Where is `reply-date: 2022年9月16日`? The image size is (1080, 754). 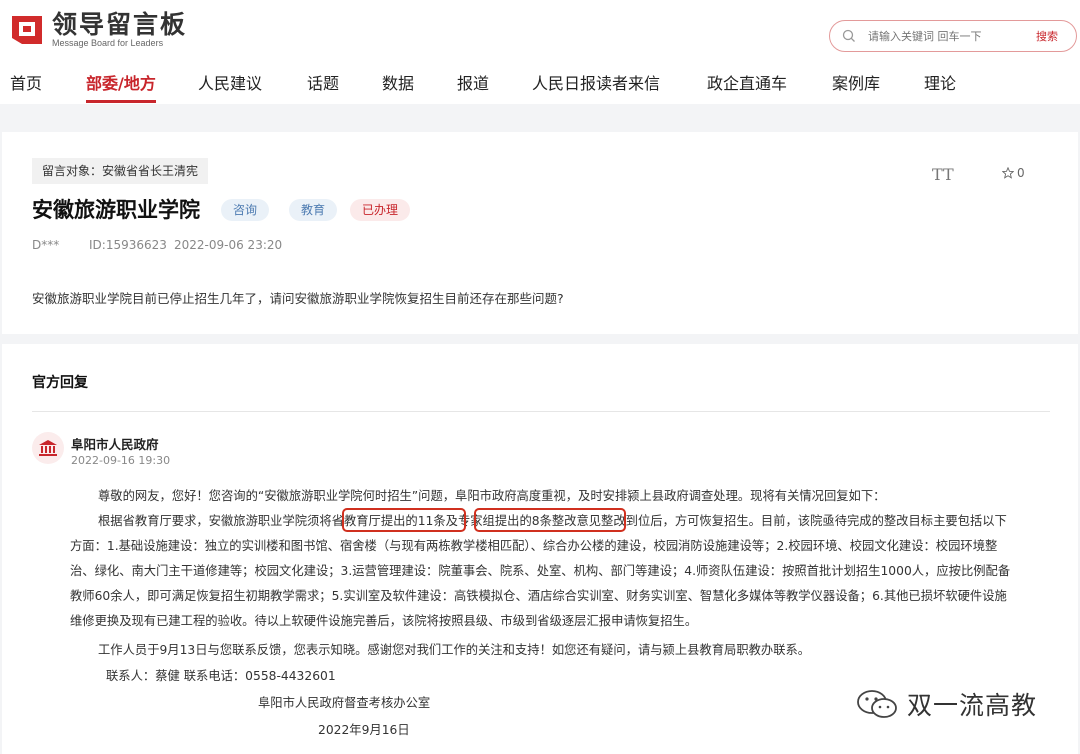 reply-date: 2022年9月16日 is located at coordinates (364, 730).